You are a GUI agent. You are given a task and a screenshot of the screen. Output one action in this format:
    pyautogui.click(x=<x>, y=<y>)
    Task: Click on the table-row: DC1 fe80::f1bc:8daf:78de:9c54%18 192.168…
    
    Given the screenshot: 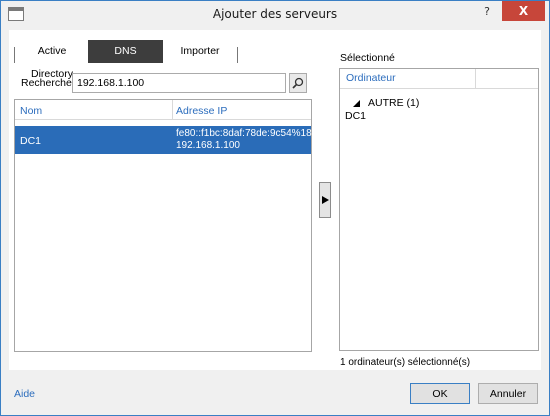 What is the action you would take?
    pyautogui.click(x=163, y=140)
    